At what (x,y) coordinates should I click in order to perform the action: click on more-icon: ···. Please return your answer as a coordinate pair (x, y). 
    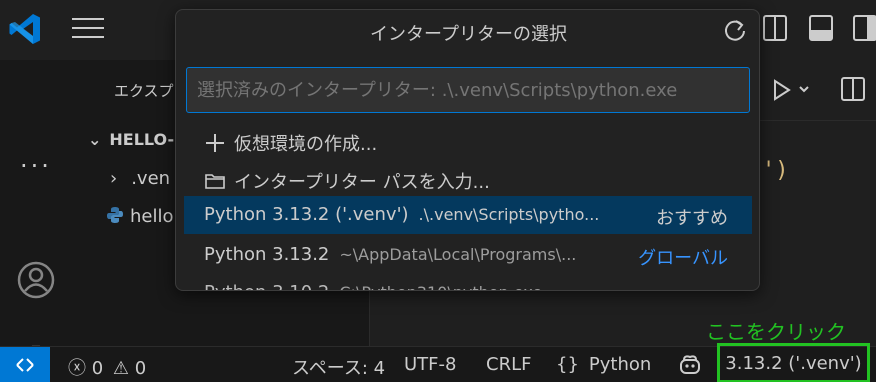
    Looking at the image, I should click on (36, 166).